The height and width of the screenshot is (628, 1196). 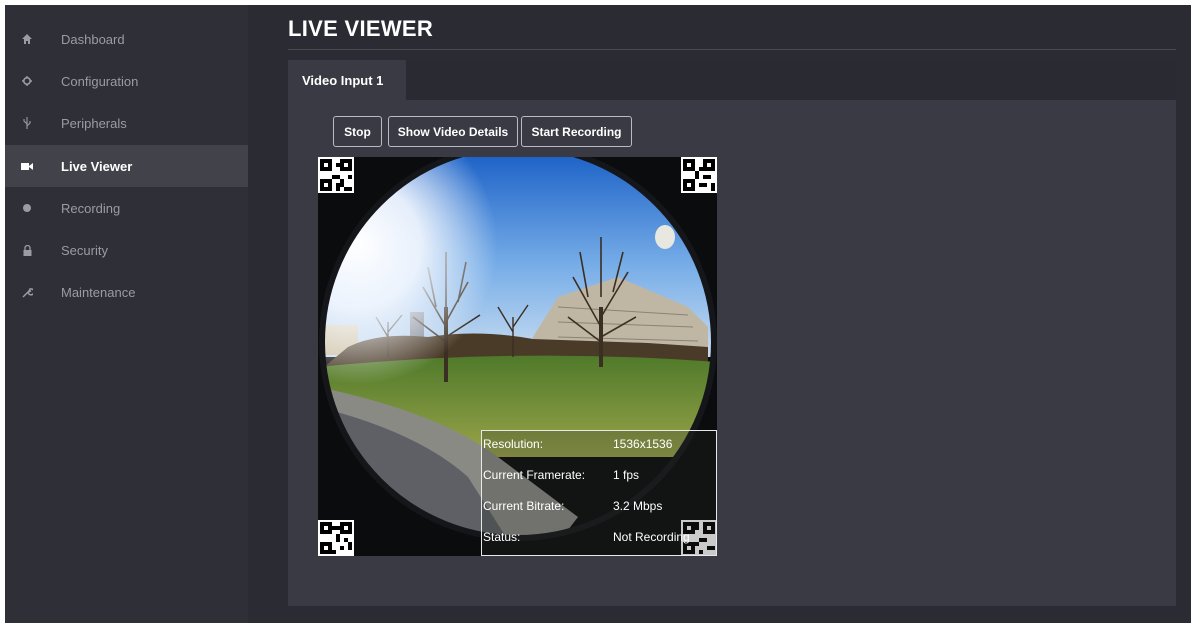 What do you see at coordinates (27, 39) in the screenshot?
I see `home-icon` at bounding box center [27, 39].